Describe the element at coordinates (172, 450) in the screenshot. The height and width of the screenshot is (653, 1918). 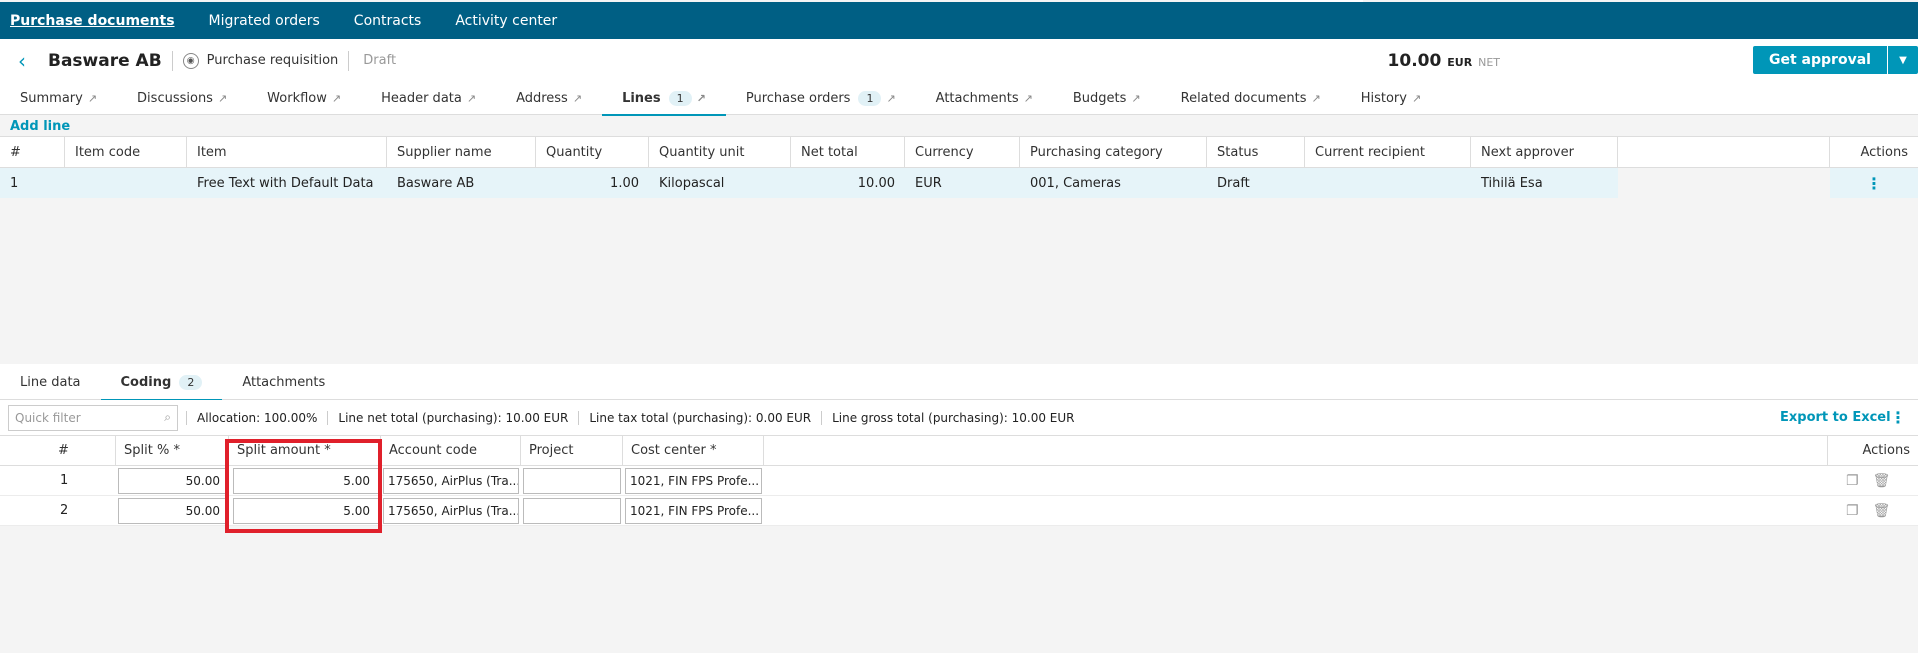
I see `column-header: Split % *` at that location.